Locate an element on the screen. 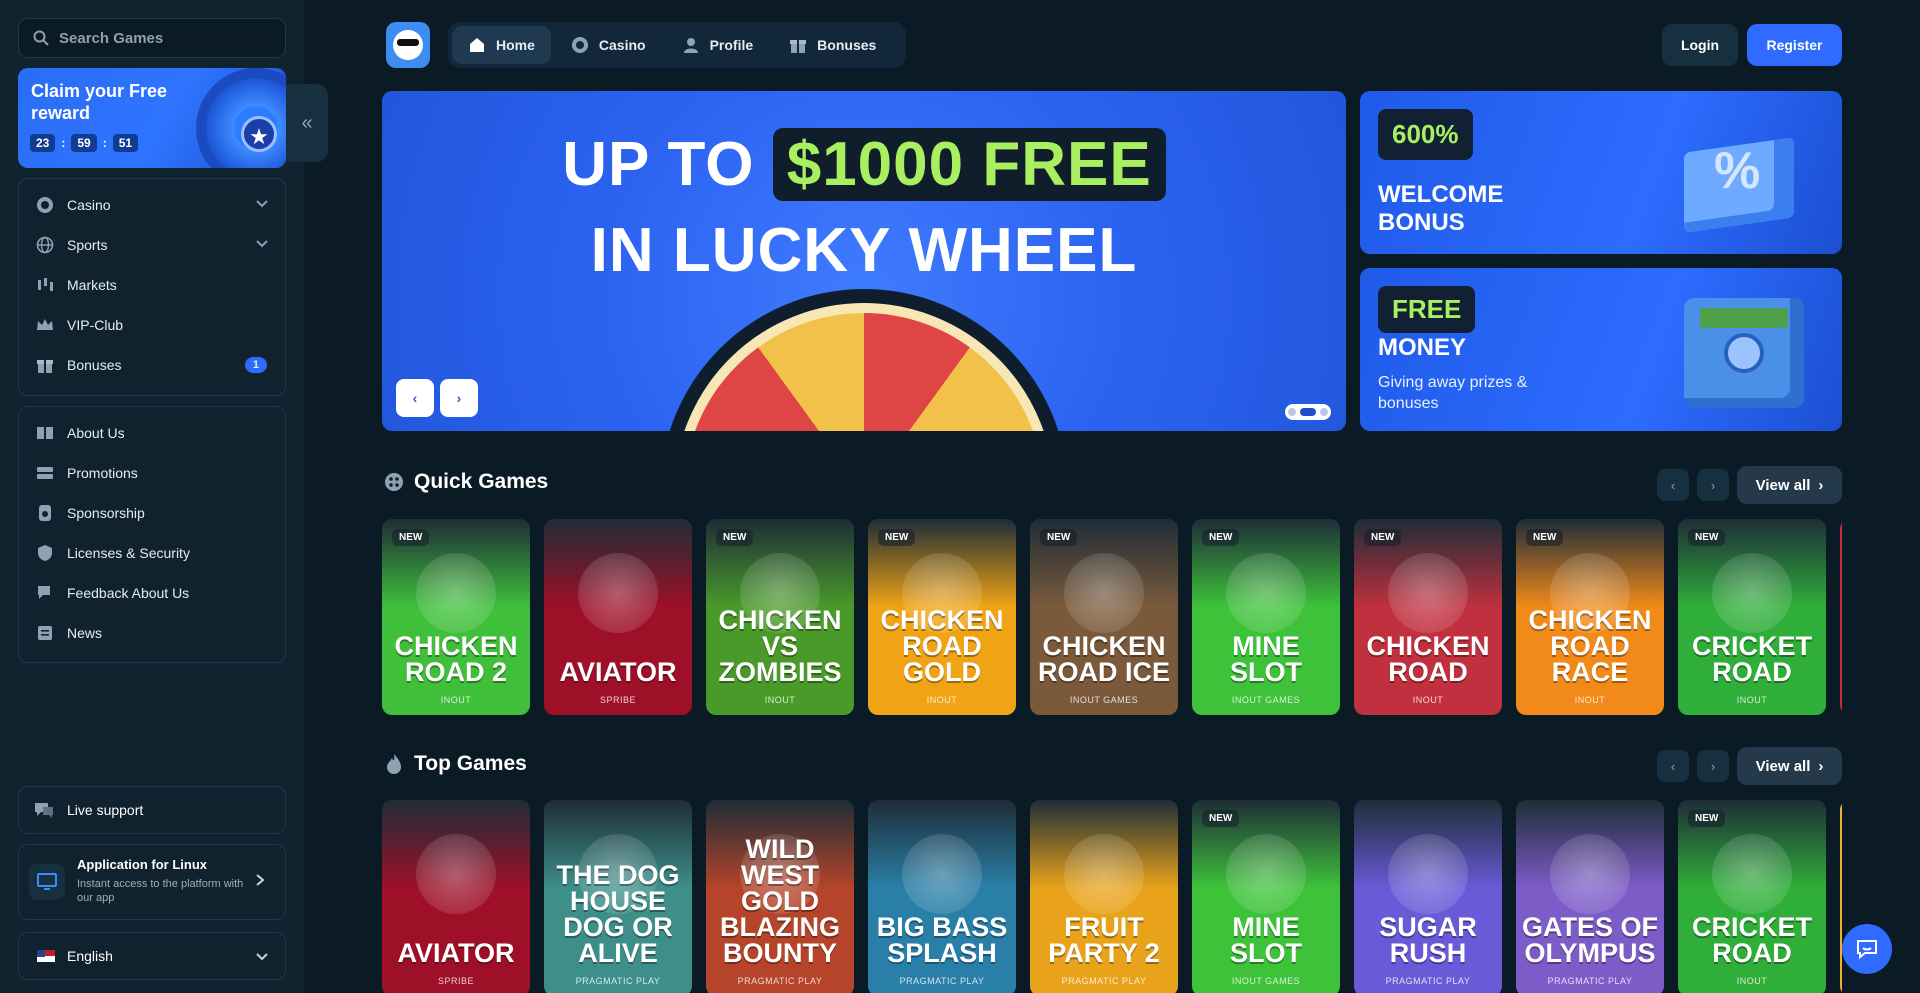  sidebar-item-label: Bonuses is located at coordinates (94, 365).